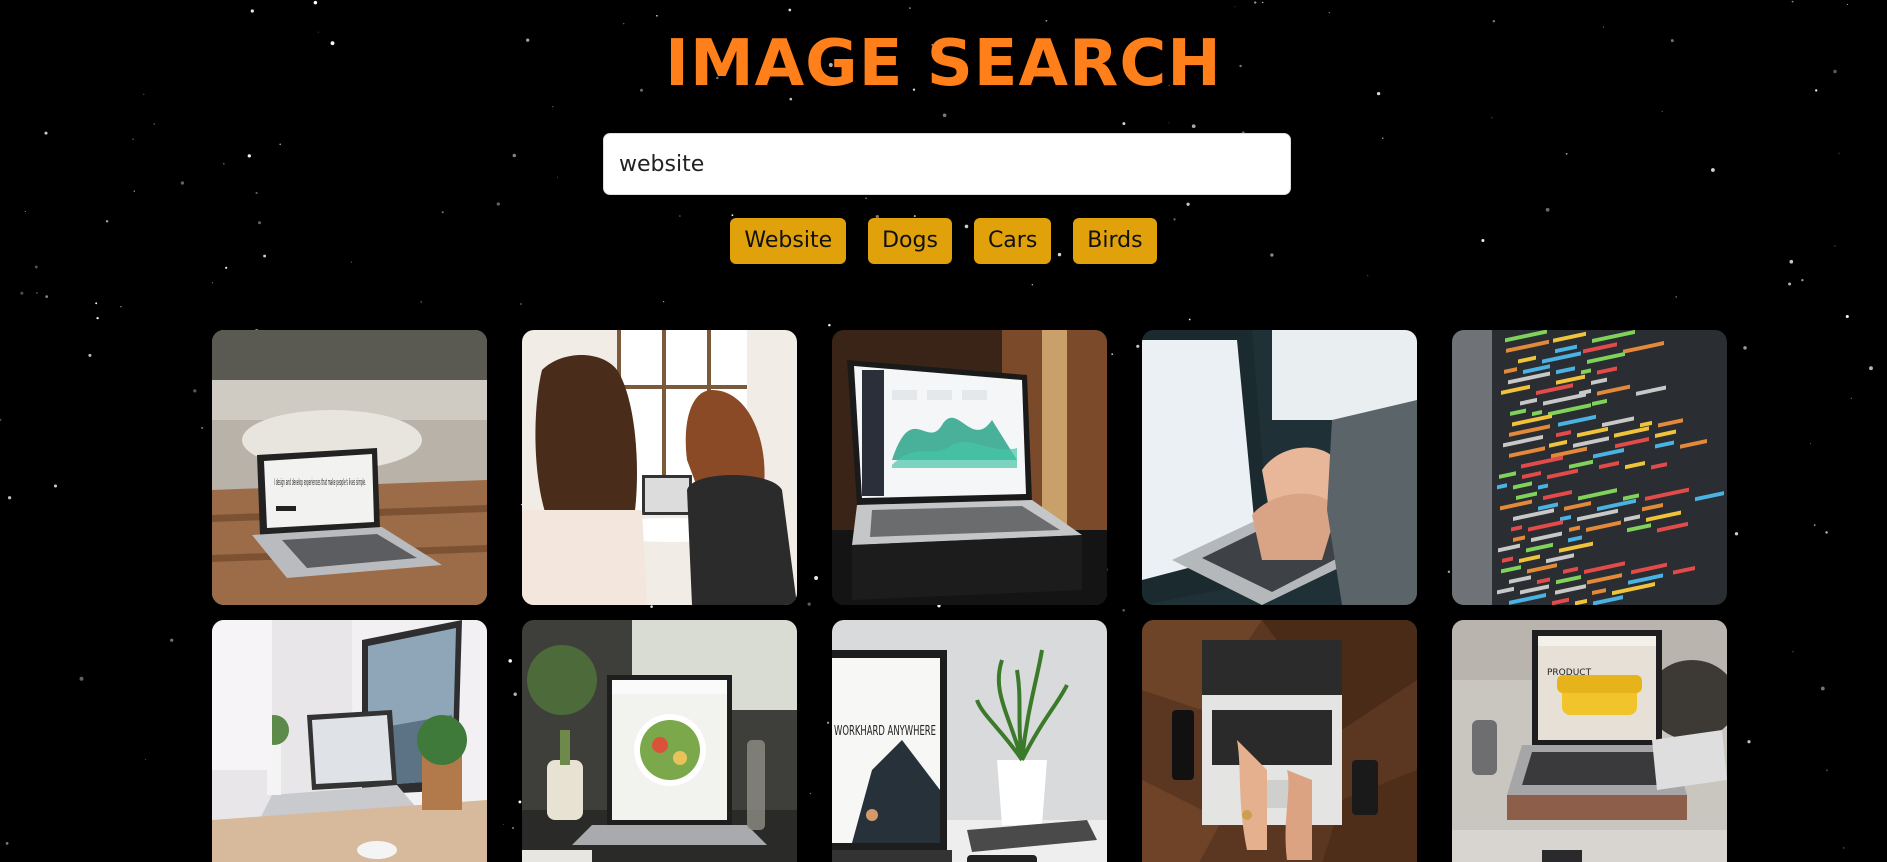  I want to click on workhard-anywhere-laptop-image: WORKHARD ANYWHERE, so click(969, 741).